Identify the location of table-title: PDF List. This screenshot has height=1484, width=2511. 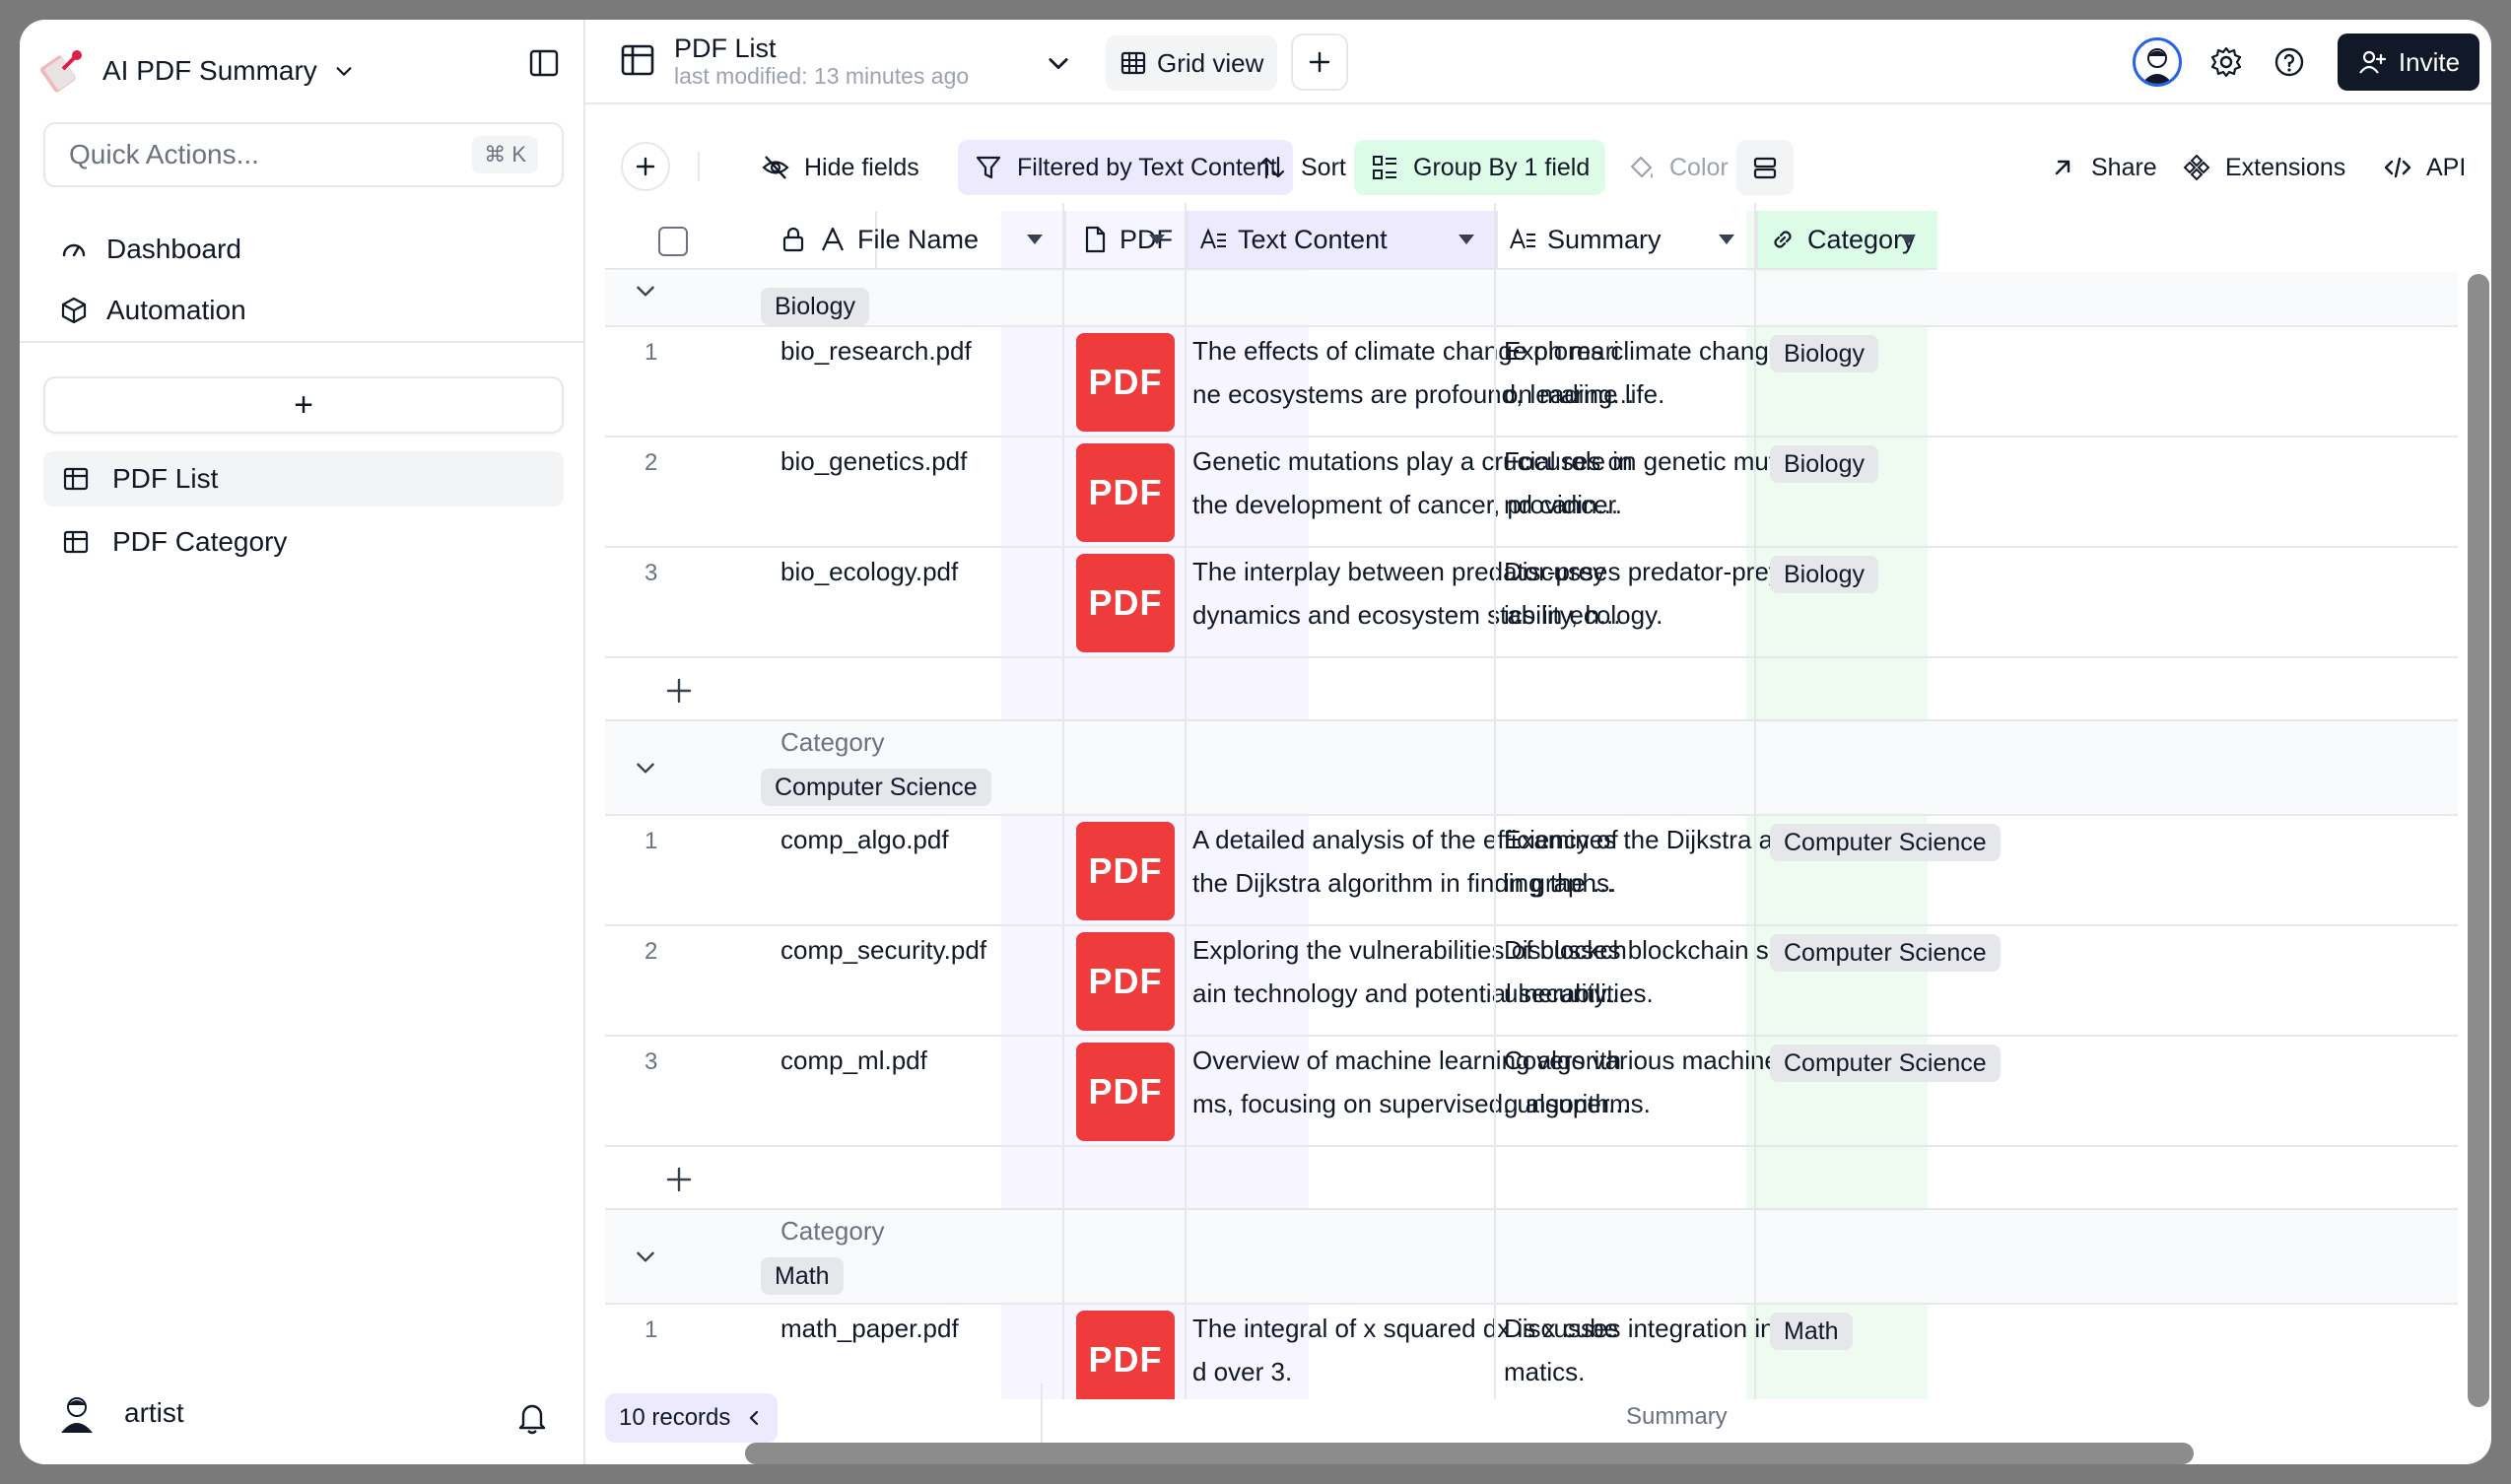
(725, 49).